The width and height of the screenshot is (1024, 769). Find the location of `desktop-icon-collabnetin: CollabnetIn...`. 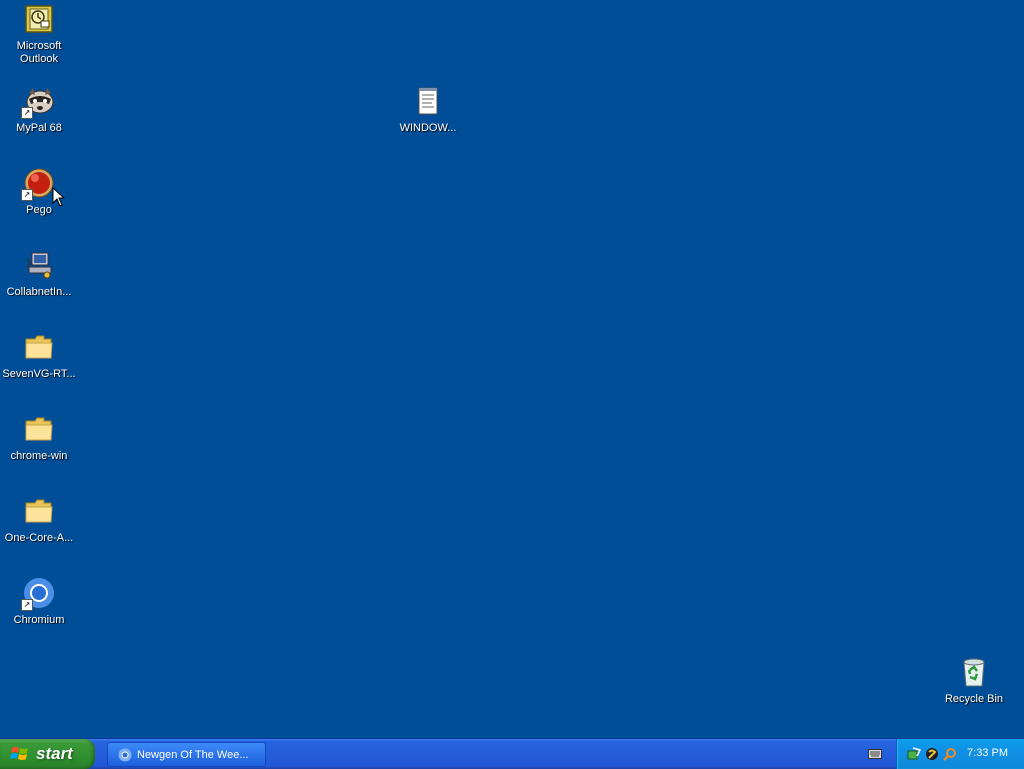

desktop-icon-collabnetin: CollabnetIn... is located at coordinates (39, 274).